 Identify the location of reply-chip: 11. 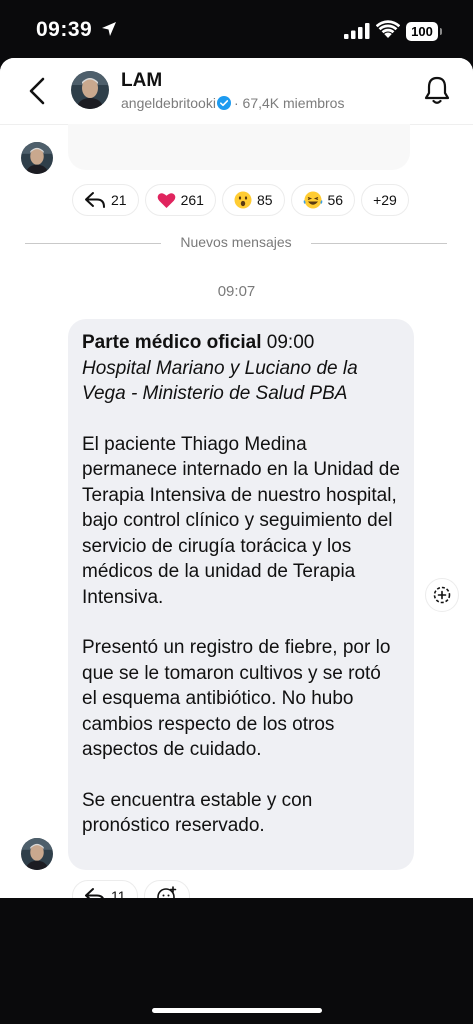
(105, 889).